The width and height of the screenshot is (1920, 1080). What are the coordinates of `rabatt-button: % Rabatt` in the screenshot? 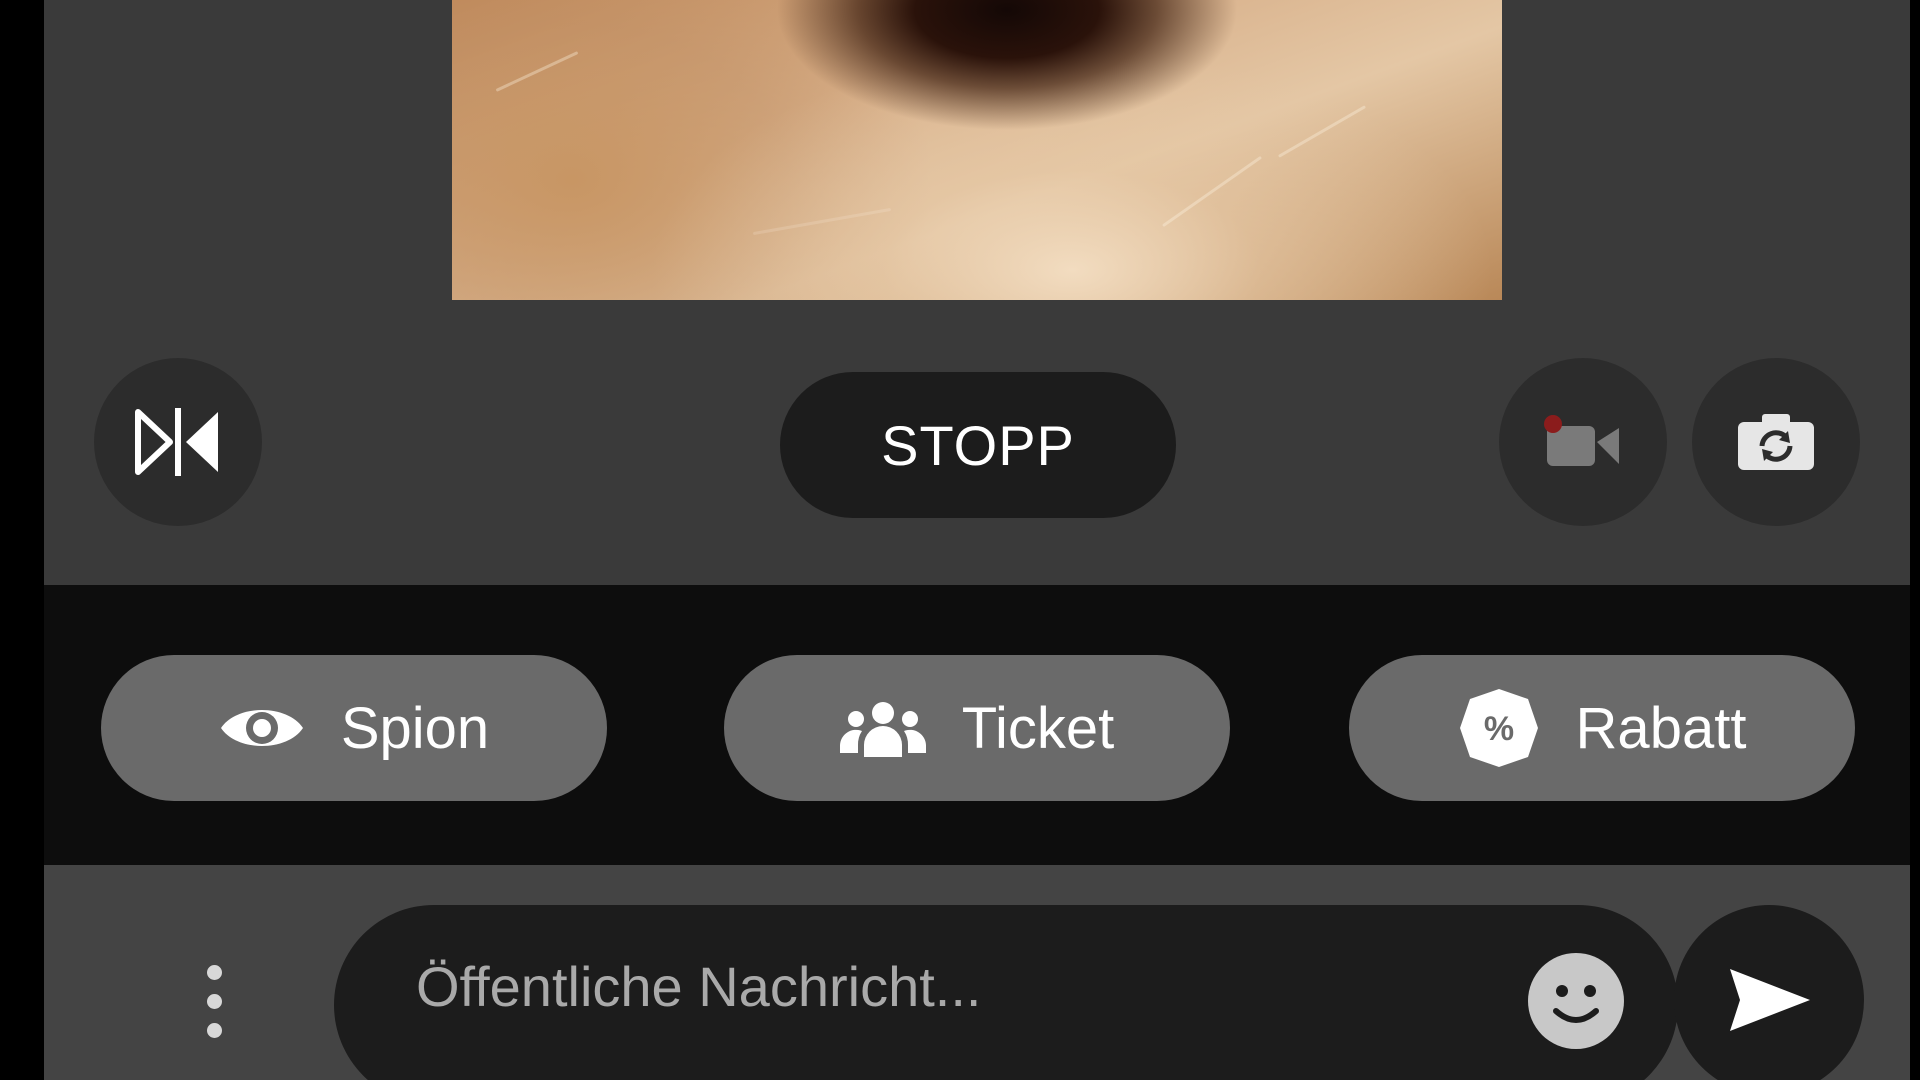 It's located at (1602, 728).